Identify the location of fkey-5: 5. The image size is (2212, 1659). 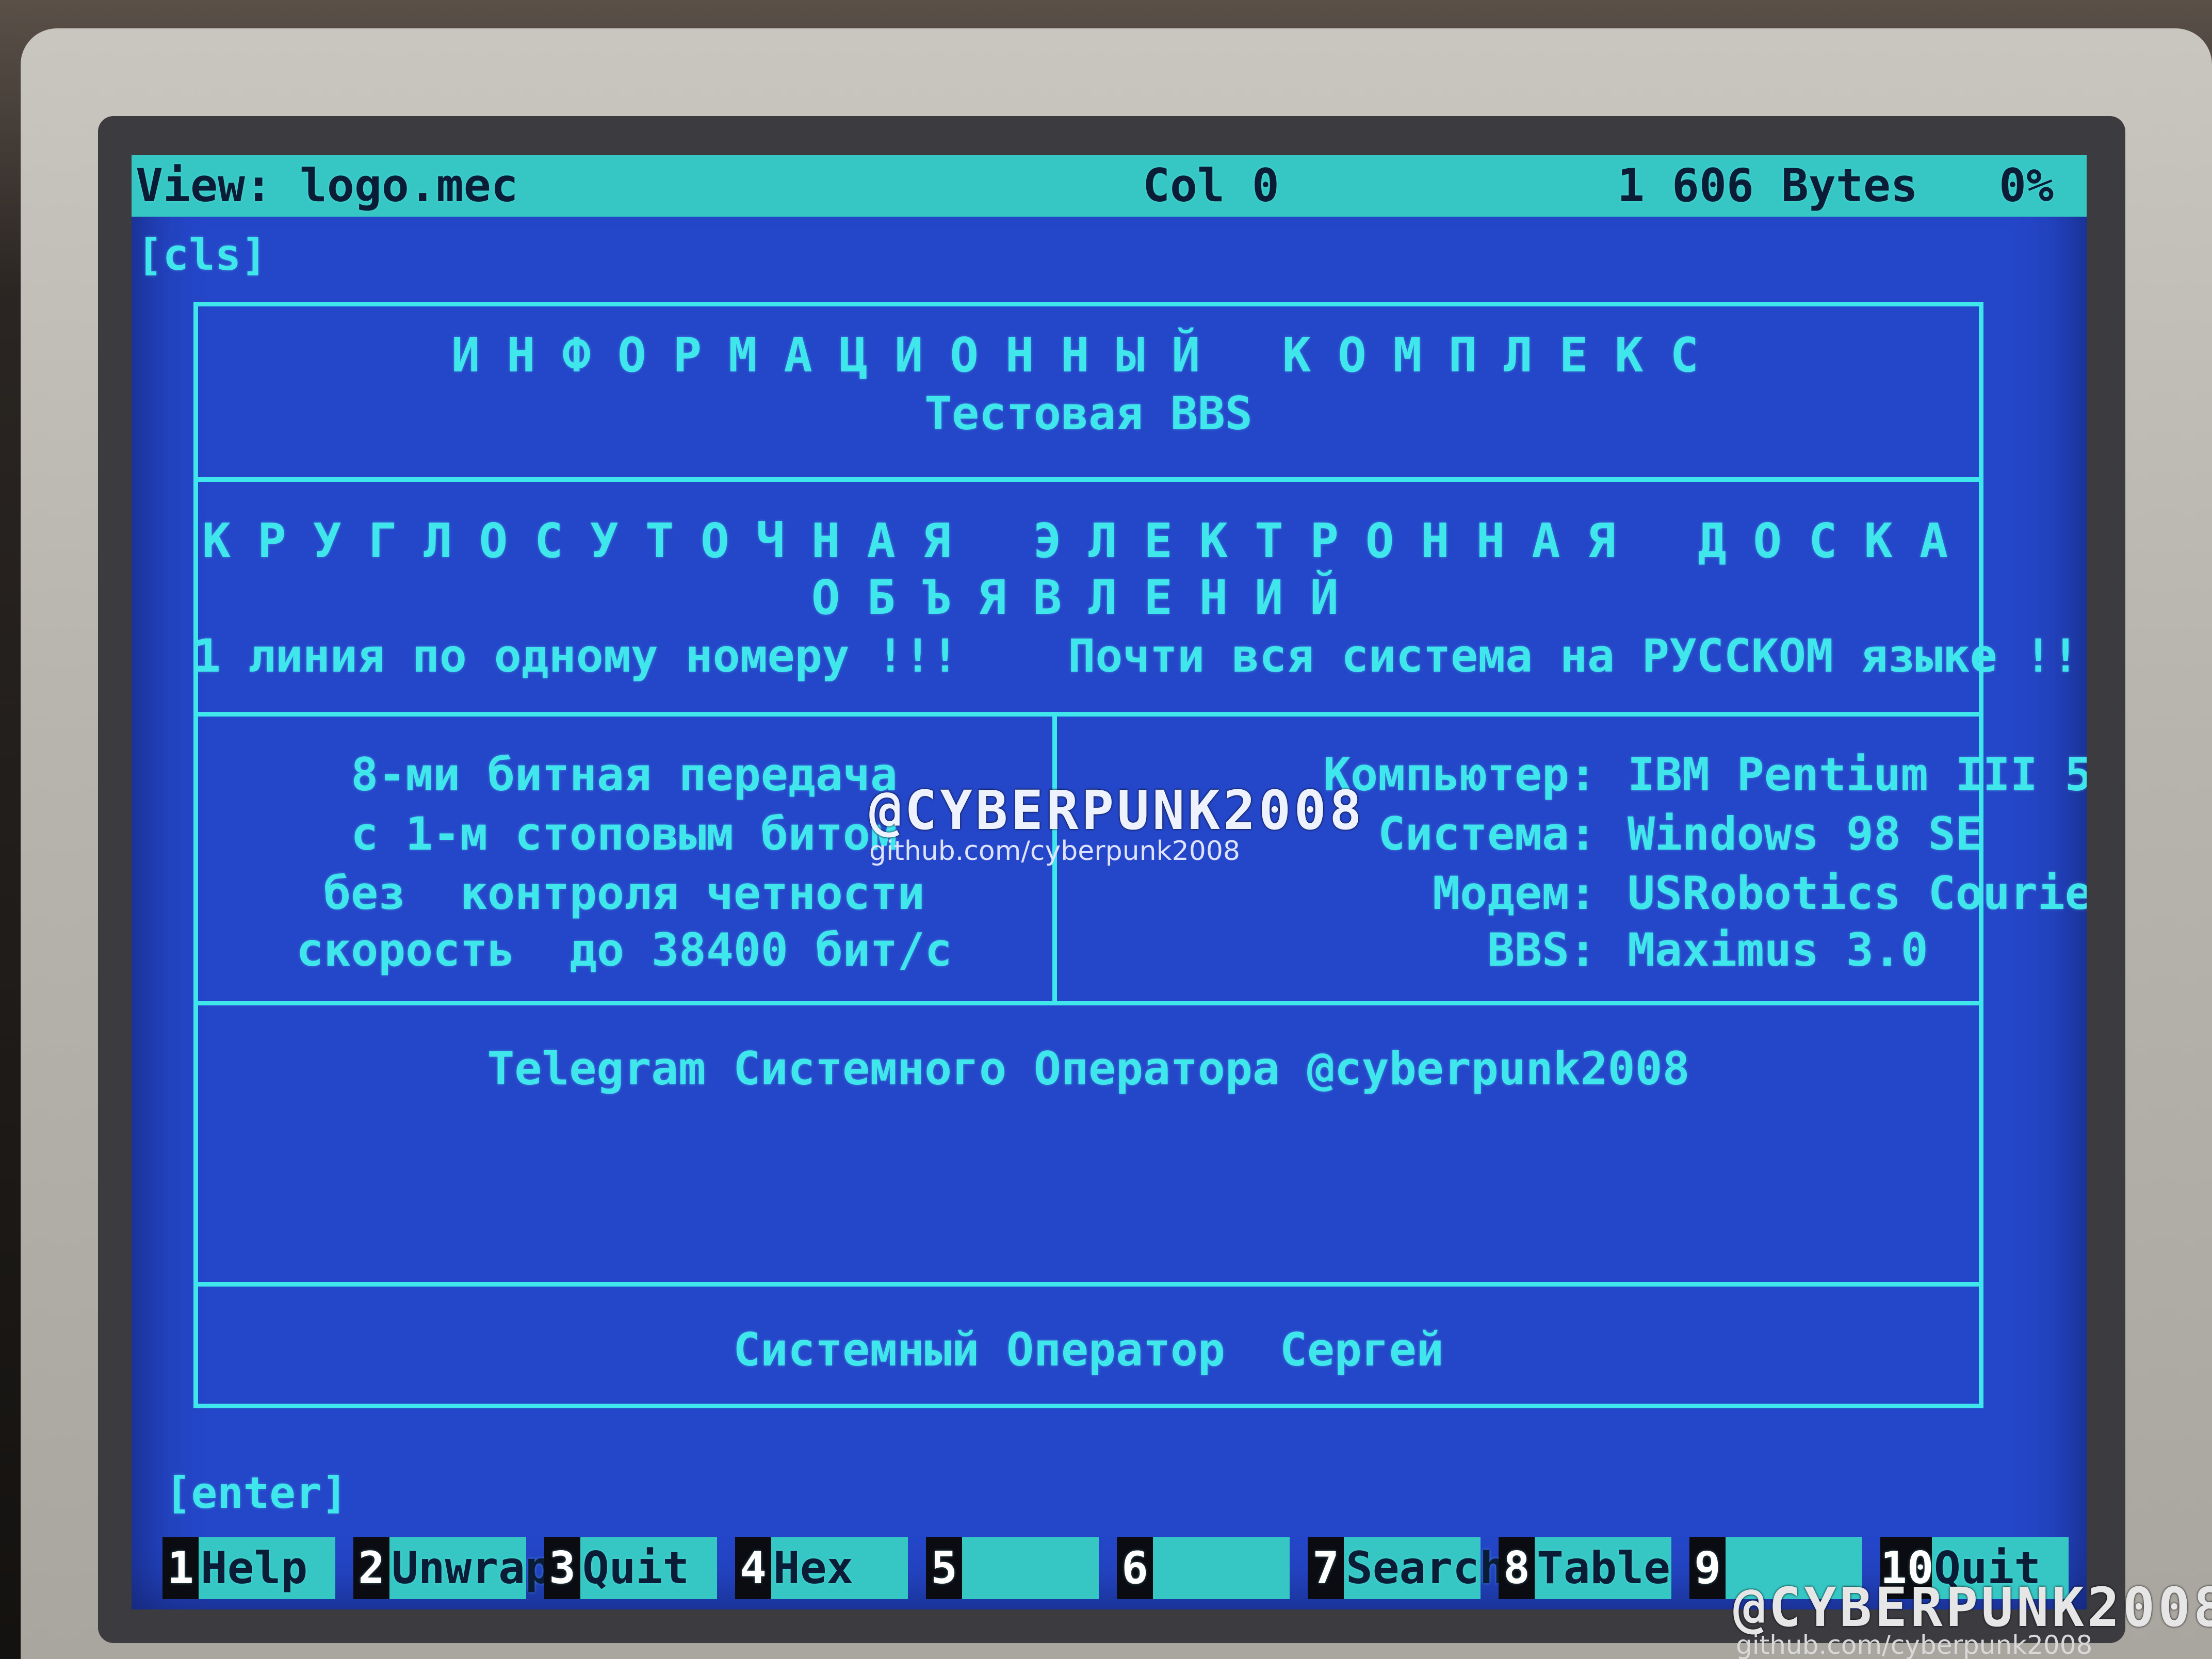
(1012, 1568).